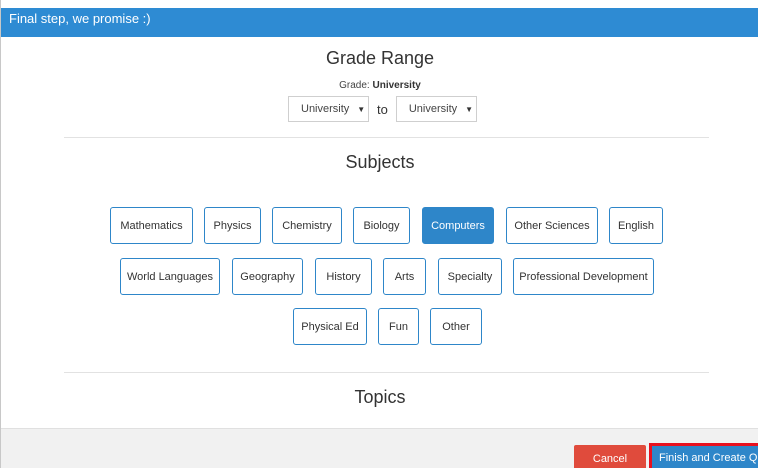 This screenshot has height=468, width=758. Describe the element at coordinates (404, 276) in the screenshot. I see `subject-chip-arts: Arts` at that location.